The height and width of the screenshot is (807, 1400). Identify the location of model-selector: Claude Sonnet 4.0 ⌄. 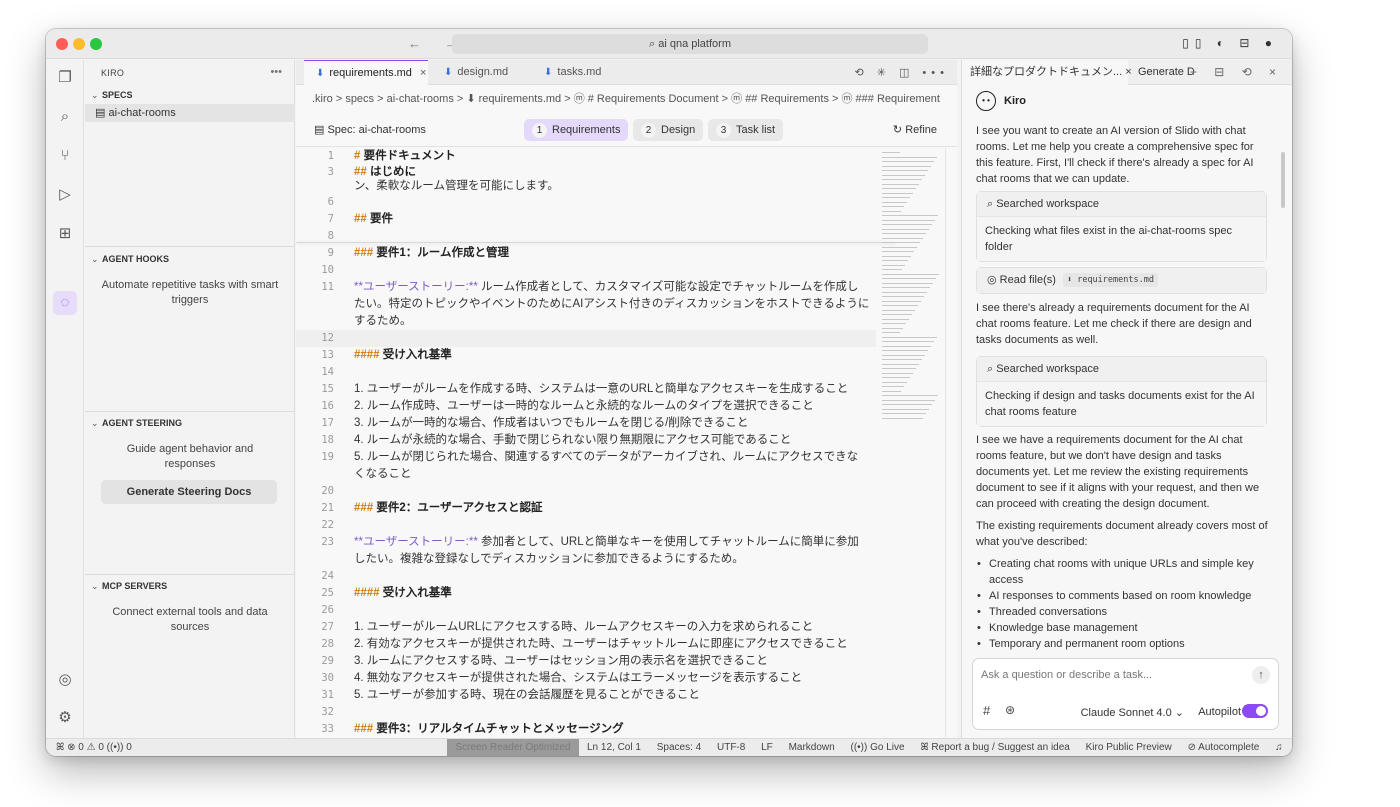
(1132, 712).